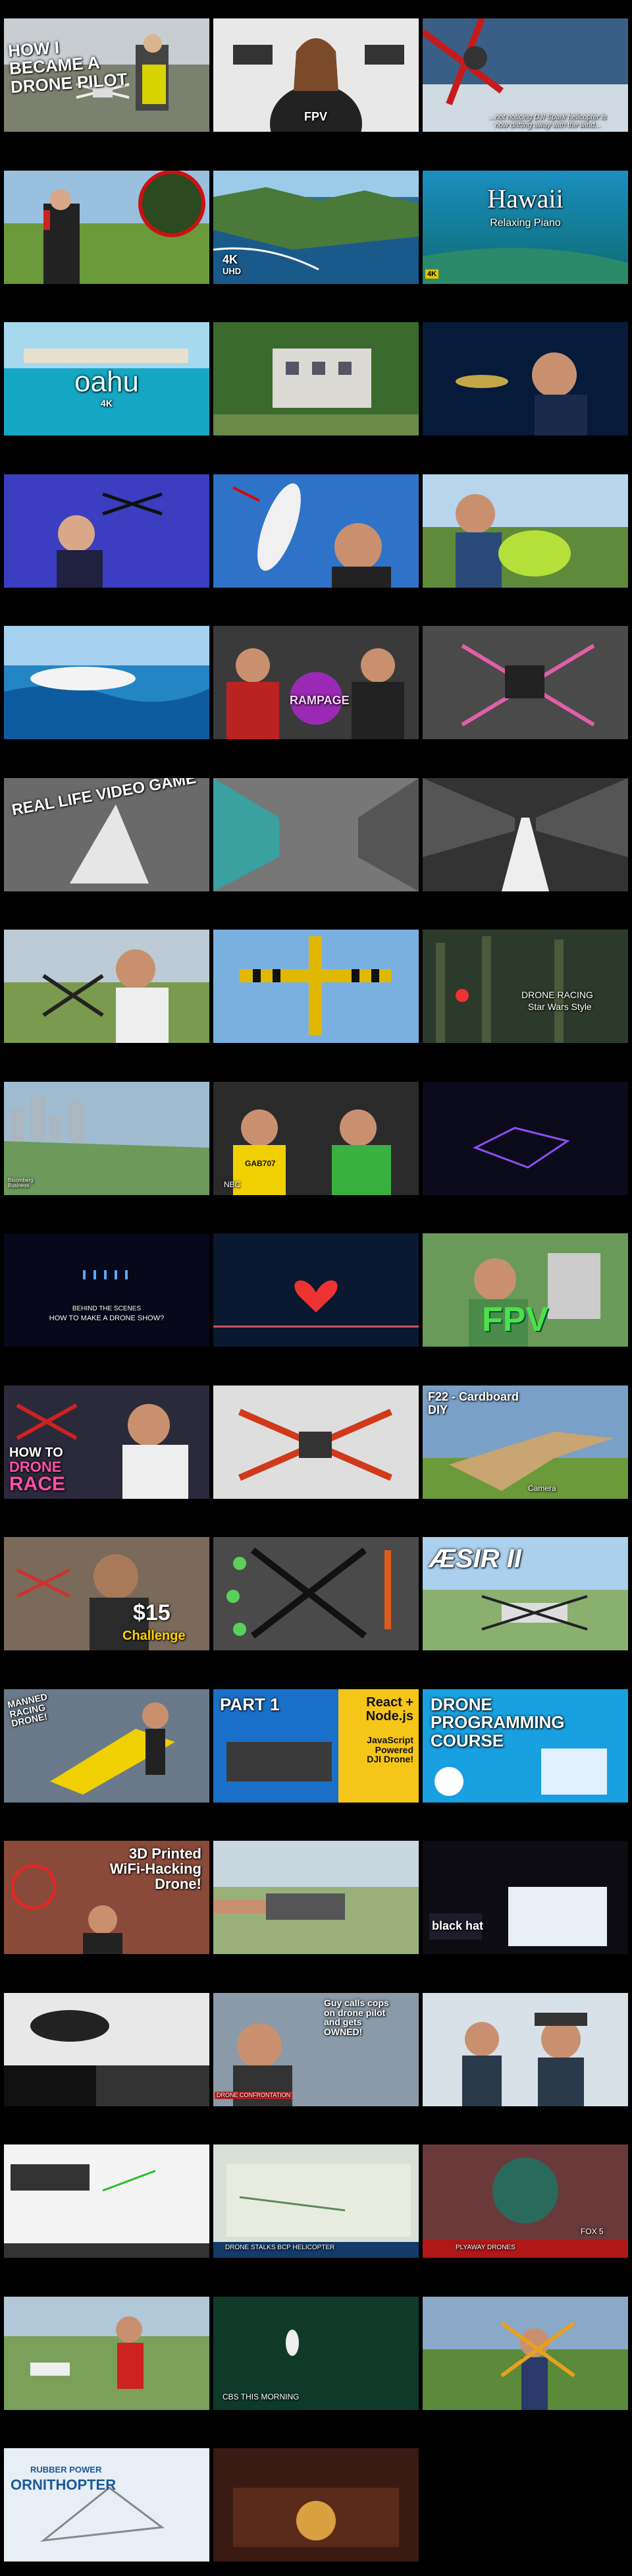  I want to click on video-thumbnail-man-holding-drone, so click(525, 2353).